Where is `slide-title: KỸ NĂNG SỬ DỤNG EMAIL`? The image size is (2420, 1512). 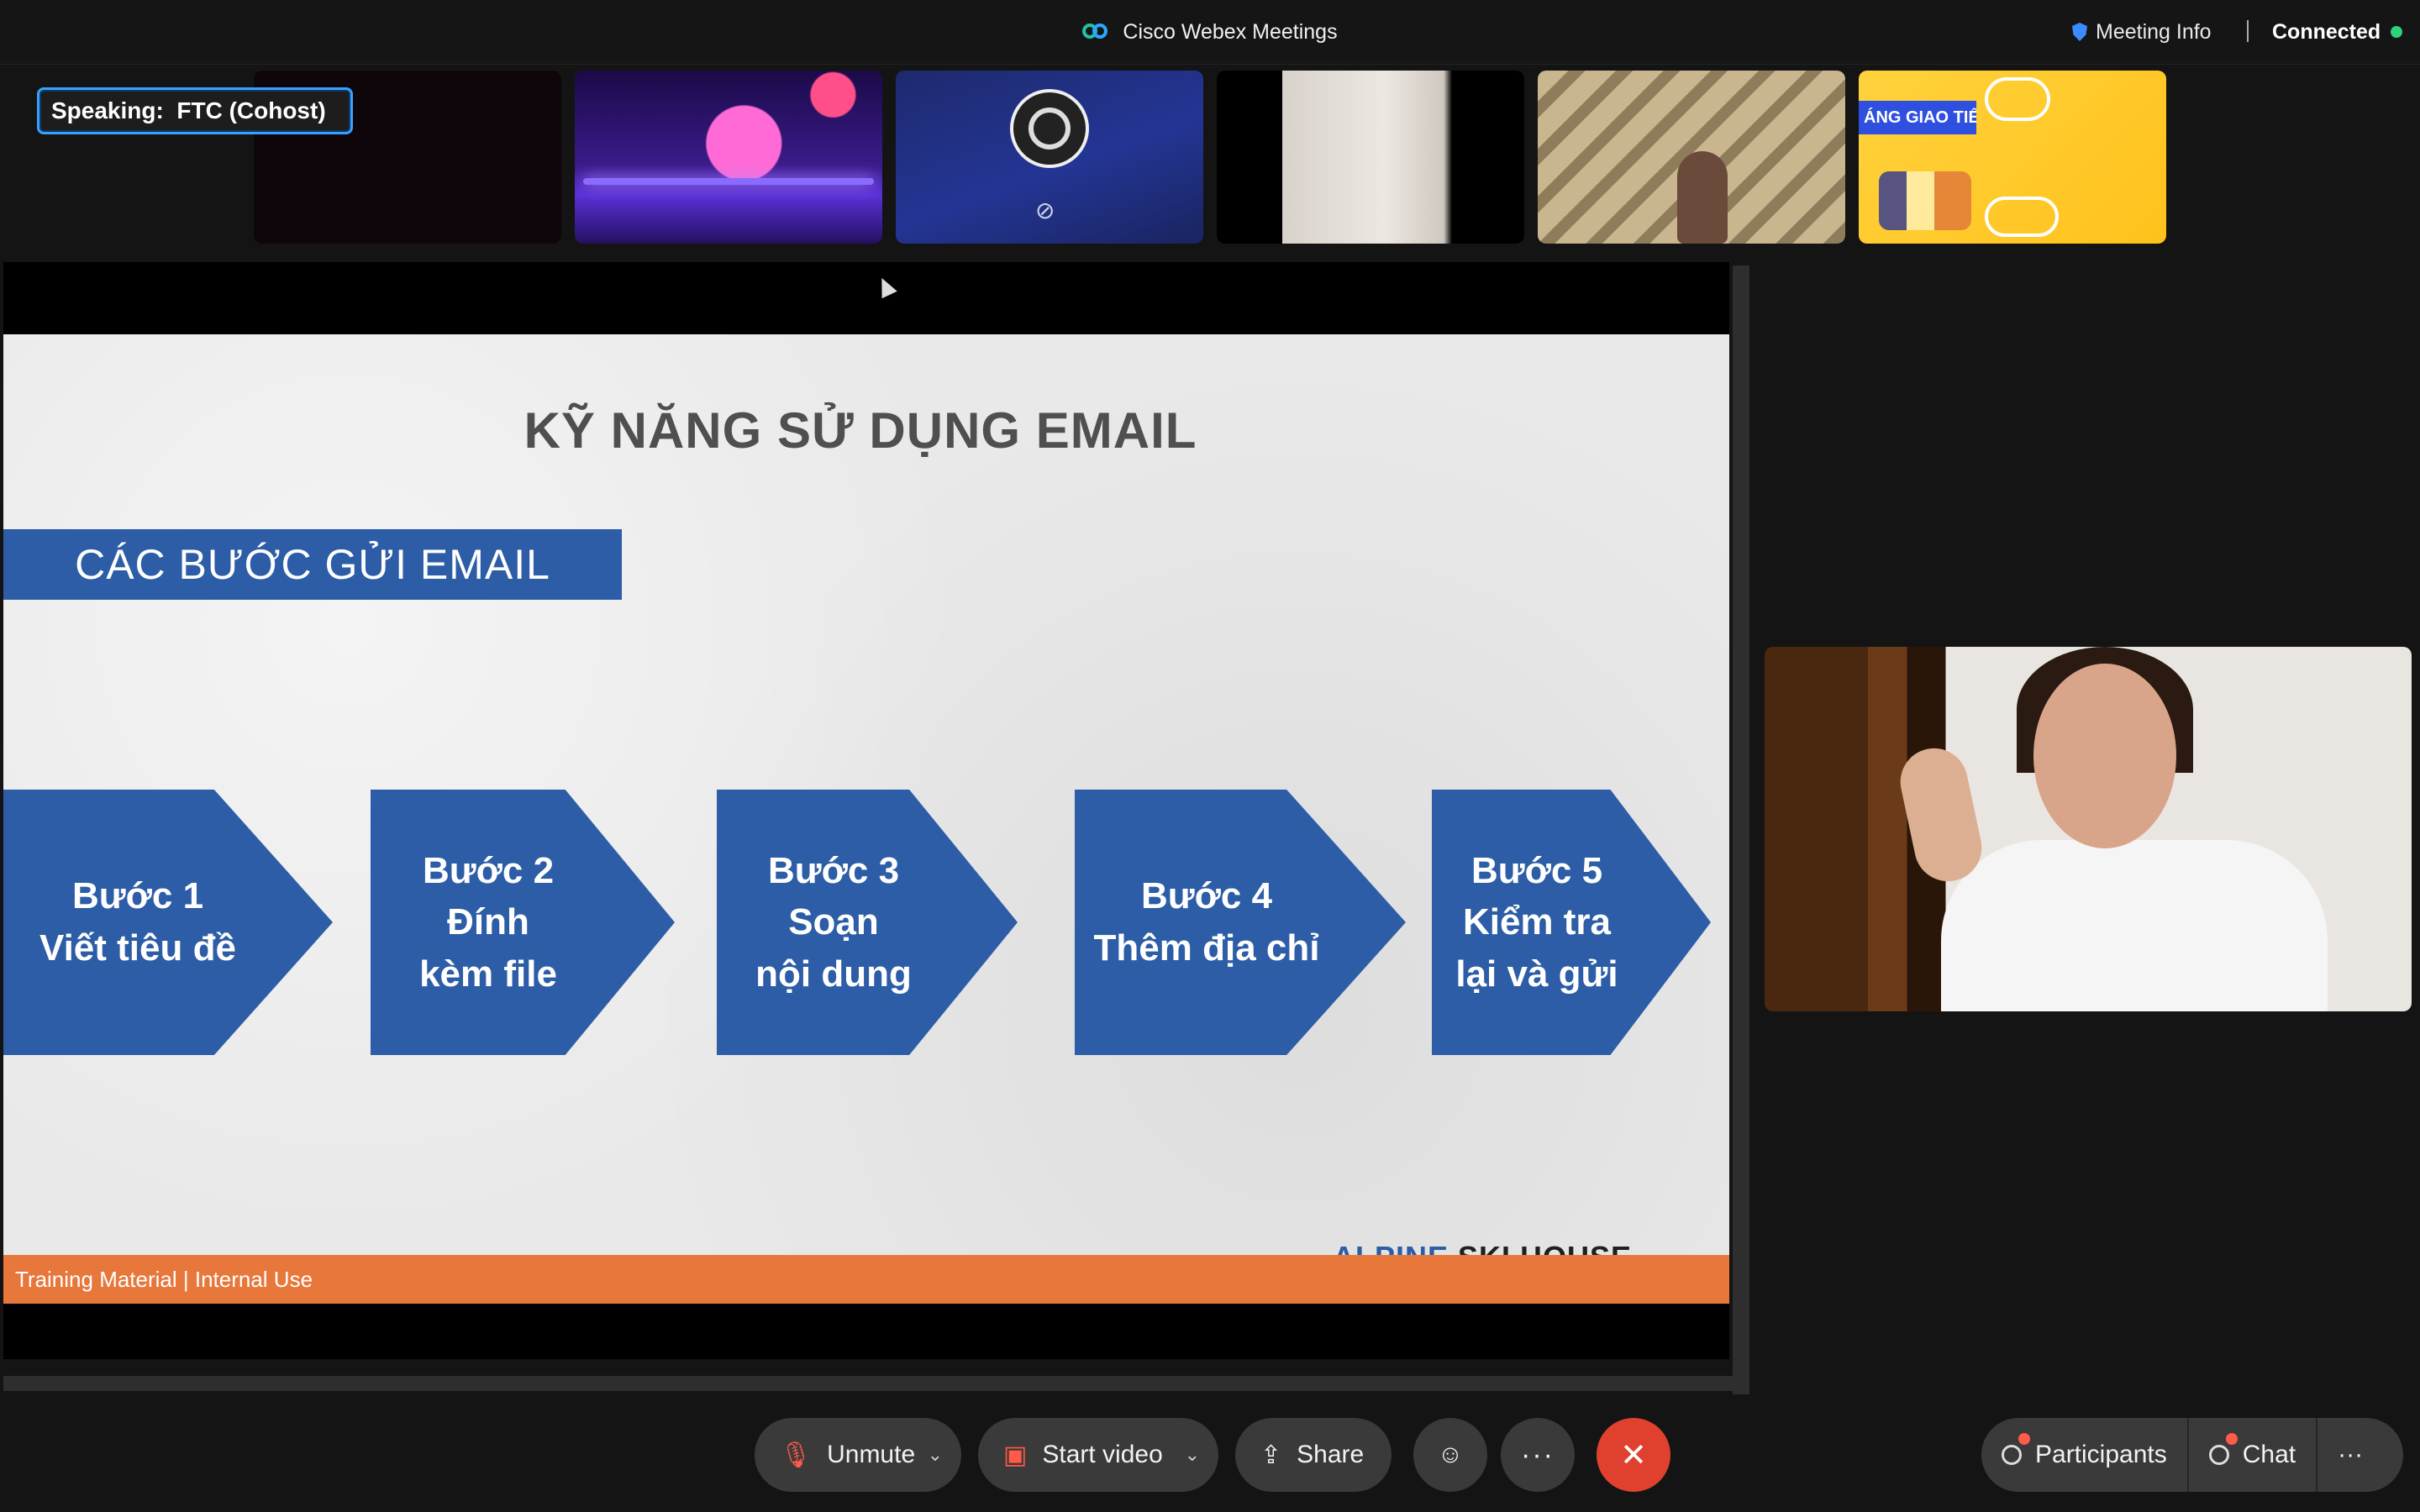 slide-title: KỸ NĂNG SỬ DỤNG EMAIL is located at coordinates (860, 430).